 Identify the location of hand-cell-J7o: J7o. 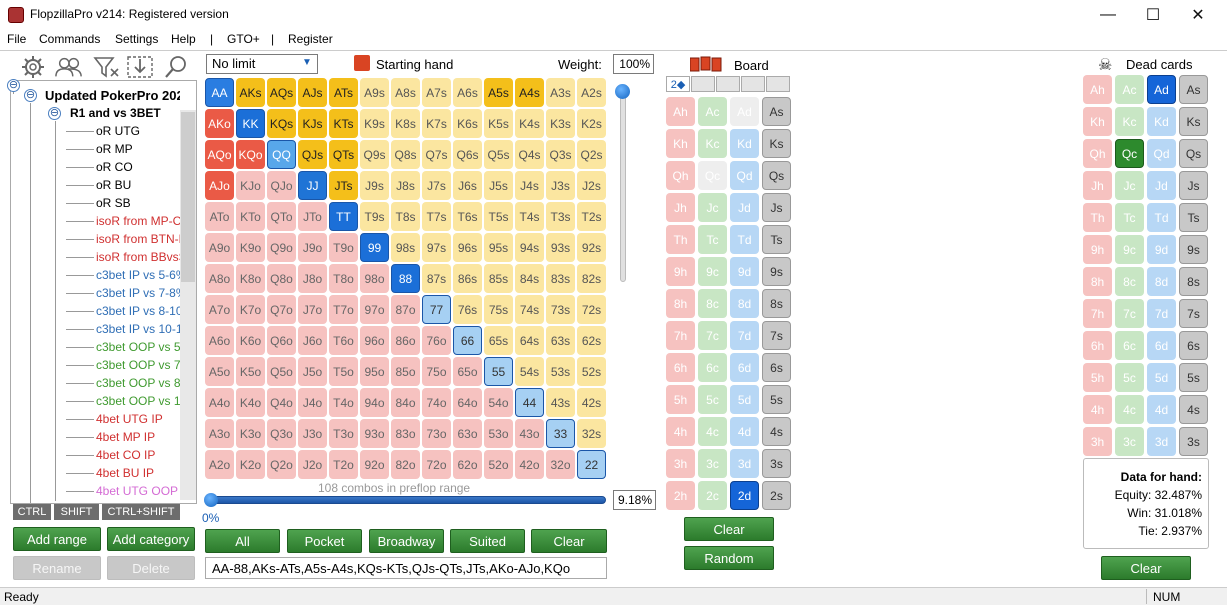
(312, 309).